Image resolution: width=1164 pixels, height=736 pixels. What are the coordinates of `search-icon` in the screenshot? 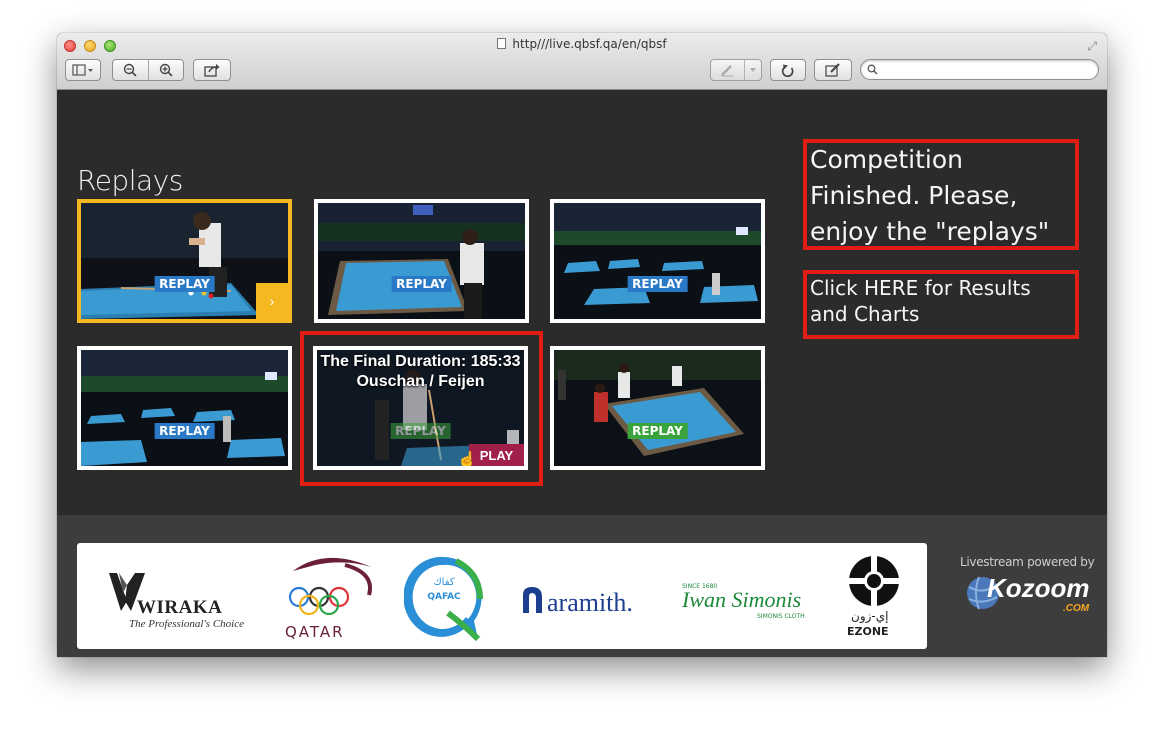 It's located at (872, 69).